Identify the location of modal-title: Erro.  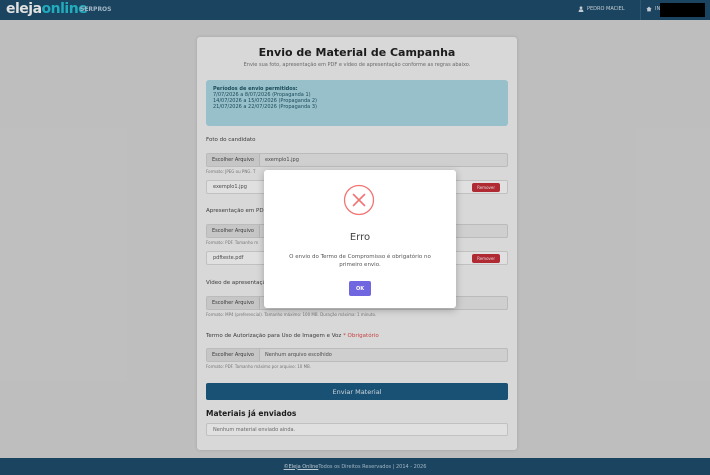
(360, 237).